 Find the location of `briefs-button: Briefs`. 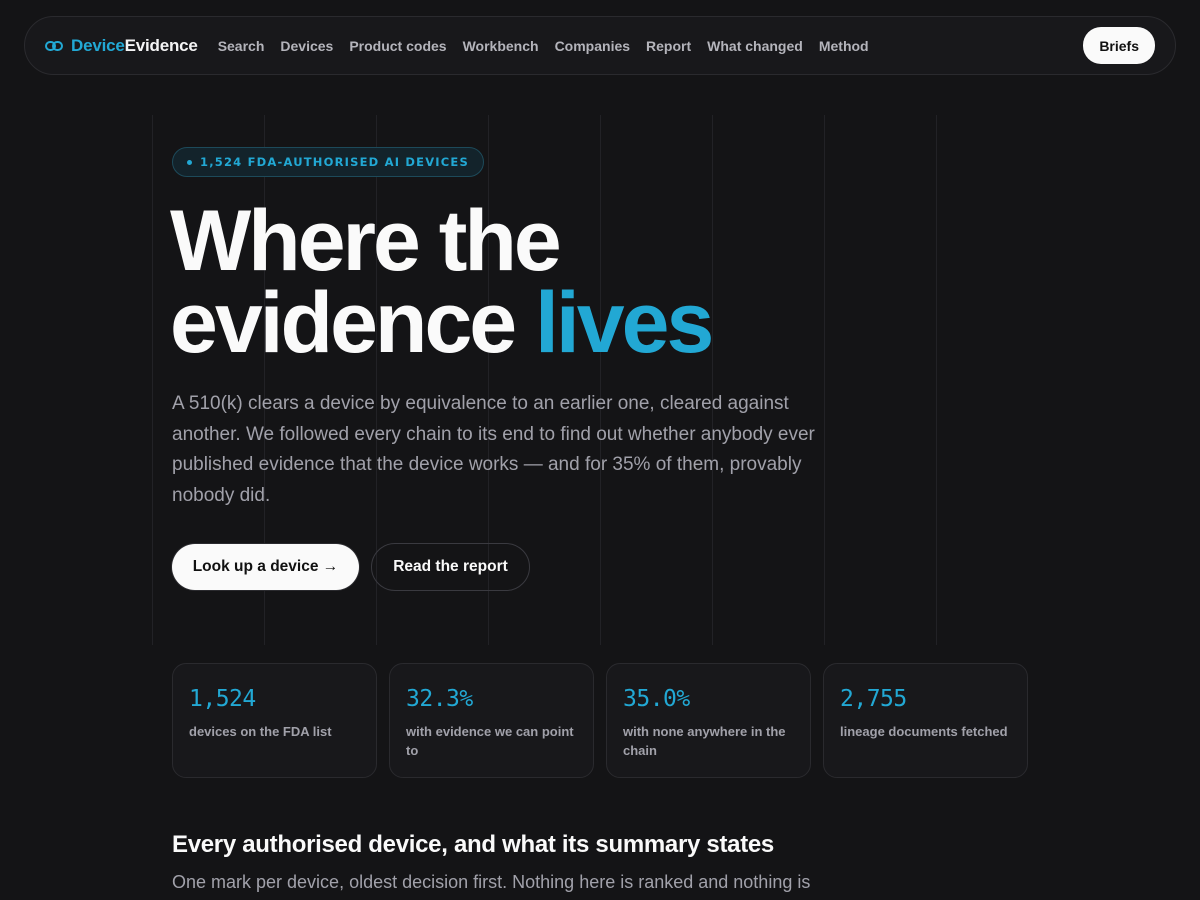

briefs-button: Briefs is located at coordinates (1119, 45).